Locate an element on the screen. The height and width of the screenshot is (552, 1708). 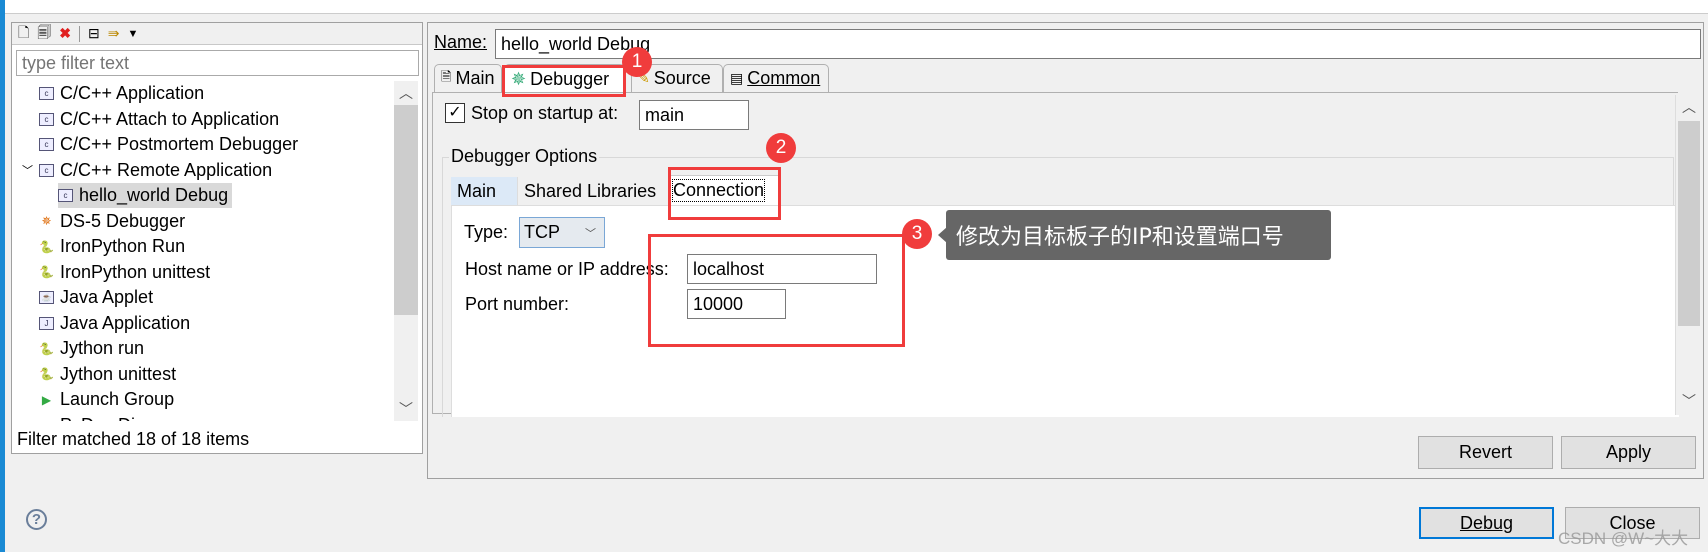
button-label: Debug is located at coordinates (1486, 522).